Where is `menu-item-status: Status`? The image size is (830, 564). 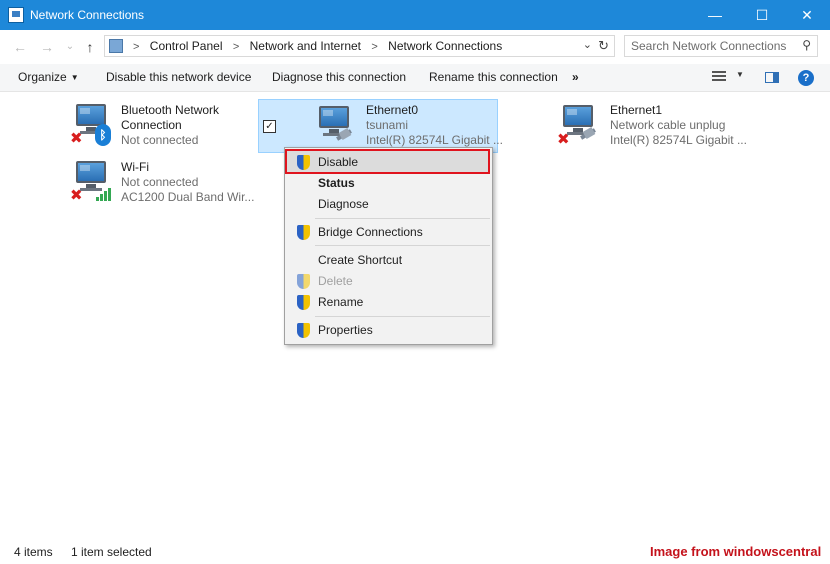
menu-item-status: Status is located at coordinates (388, 183).